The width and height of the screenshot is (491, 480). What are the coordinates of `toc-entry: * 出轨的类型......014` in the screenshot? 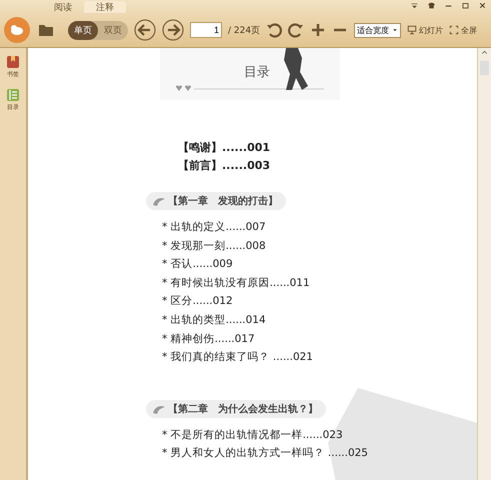 It's located at (214, 320).